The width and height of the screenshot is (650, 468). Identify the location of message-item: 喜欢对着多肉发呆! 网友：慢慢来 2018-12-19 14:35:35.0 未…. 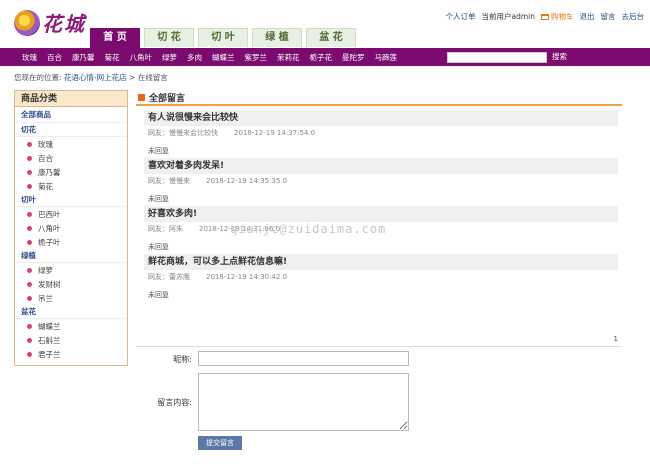
(381, 182).